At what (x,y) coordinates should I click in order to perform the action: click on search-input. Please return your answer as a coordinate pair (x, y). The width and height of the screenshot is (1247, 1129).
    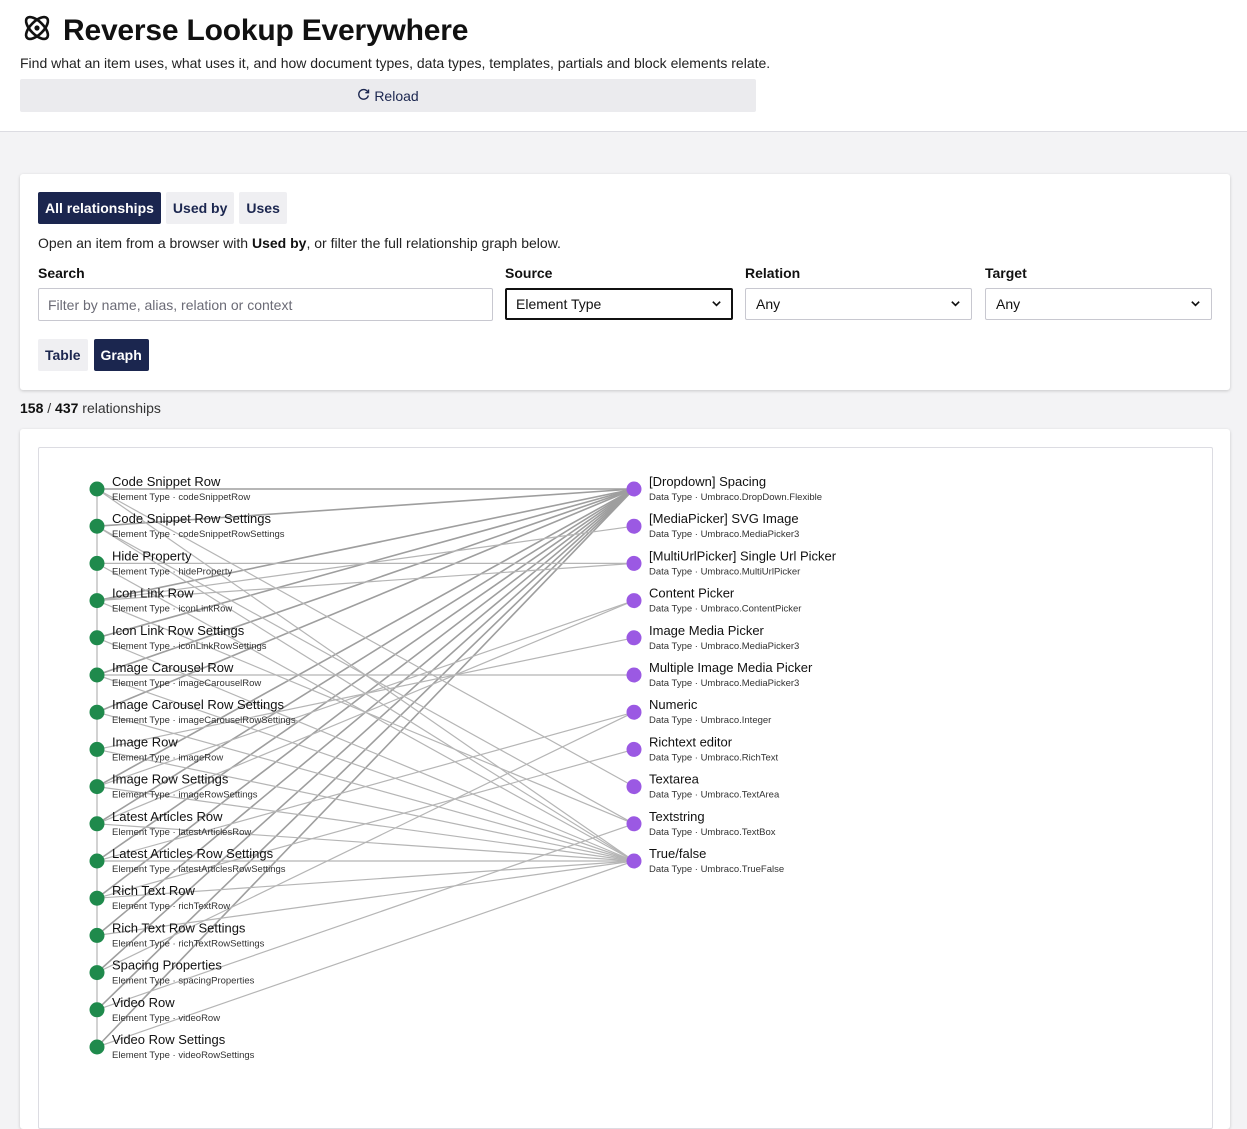
    Looking at the image, I should click on (265, 304).